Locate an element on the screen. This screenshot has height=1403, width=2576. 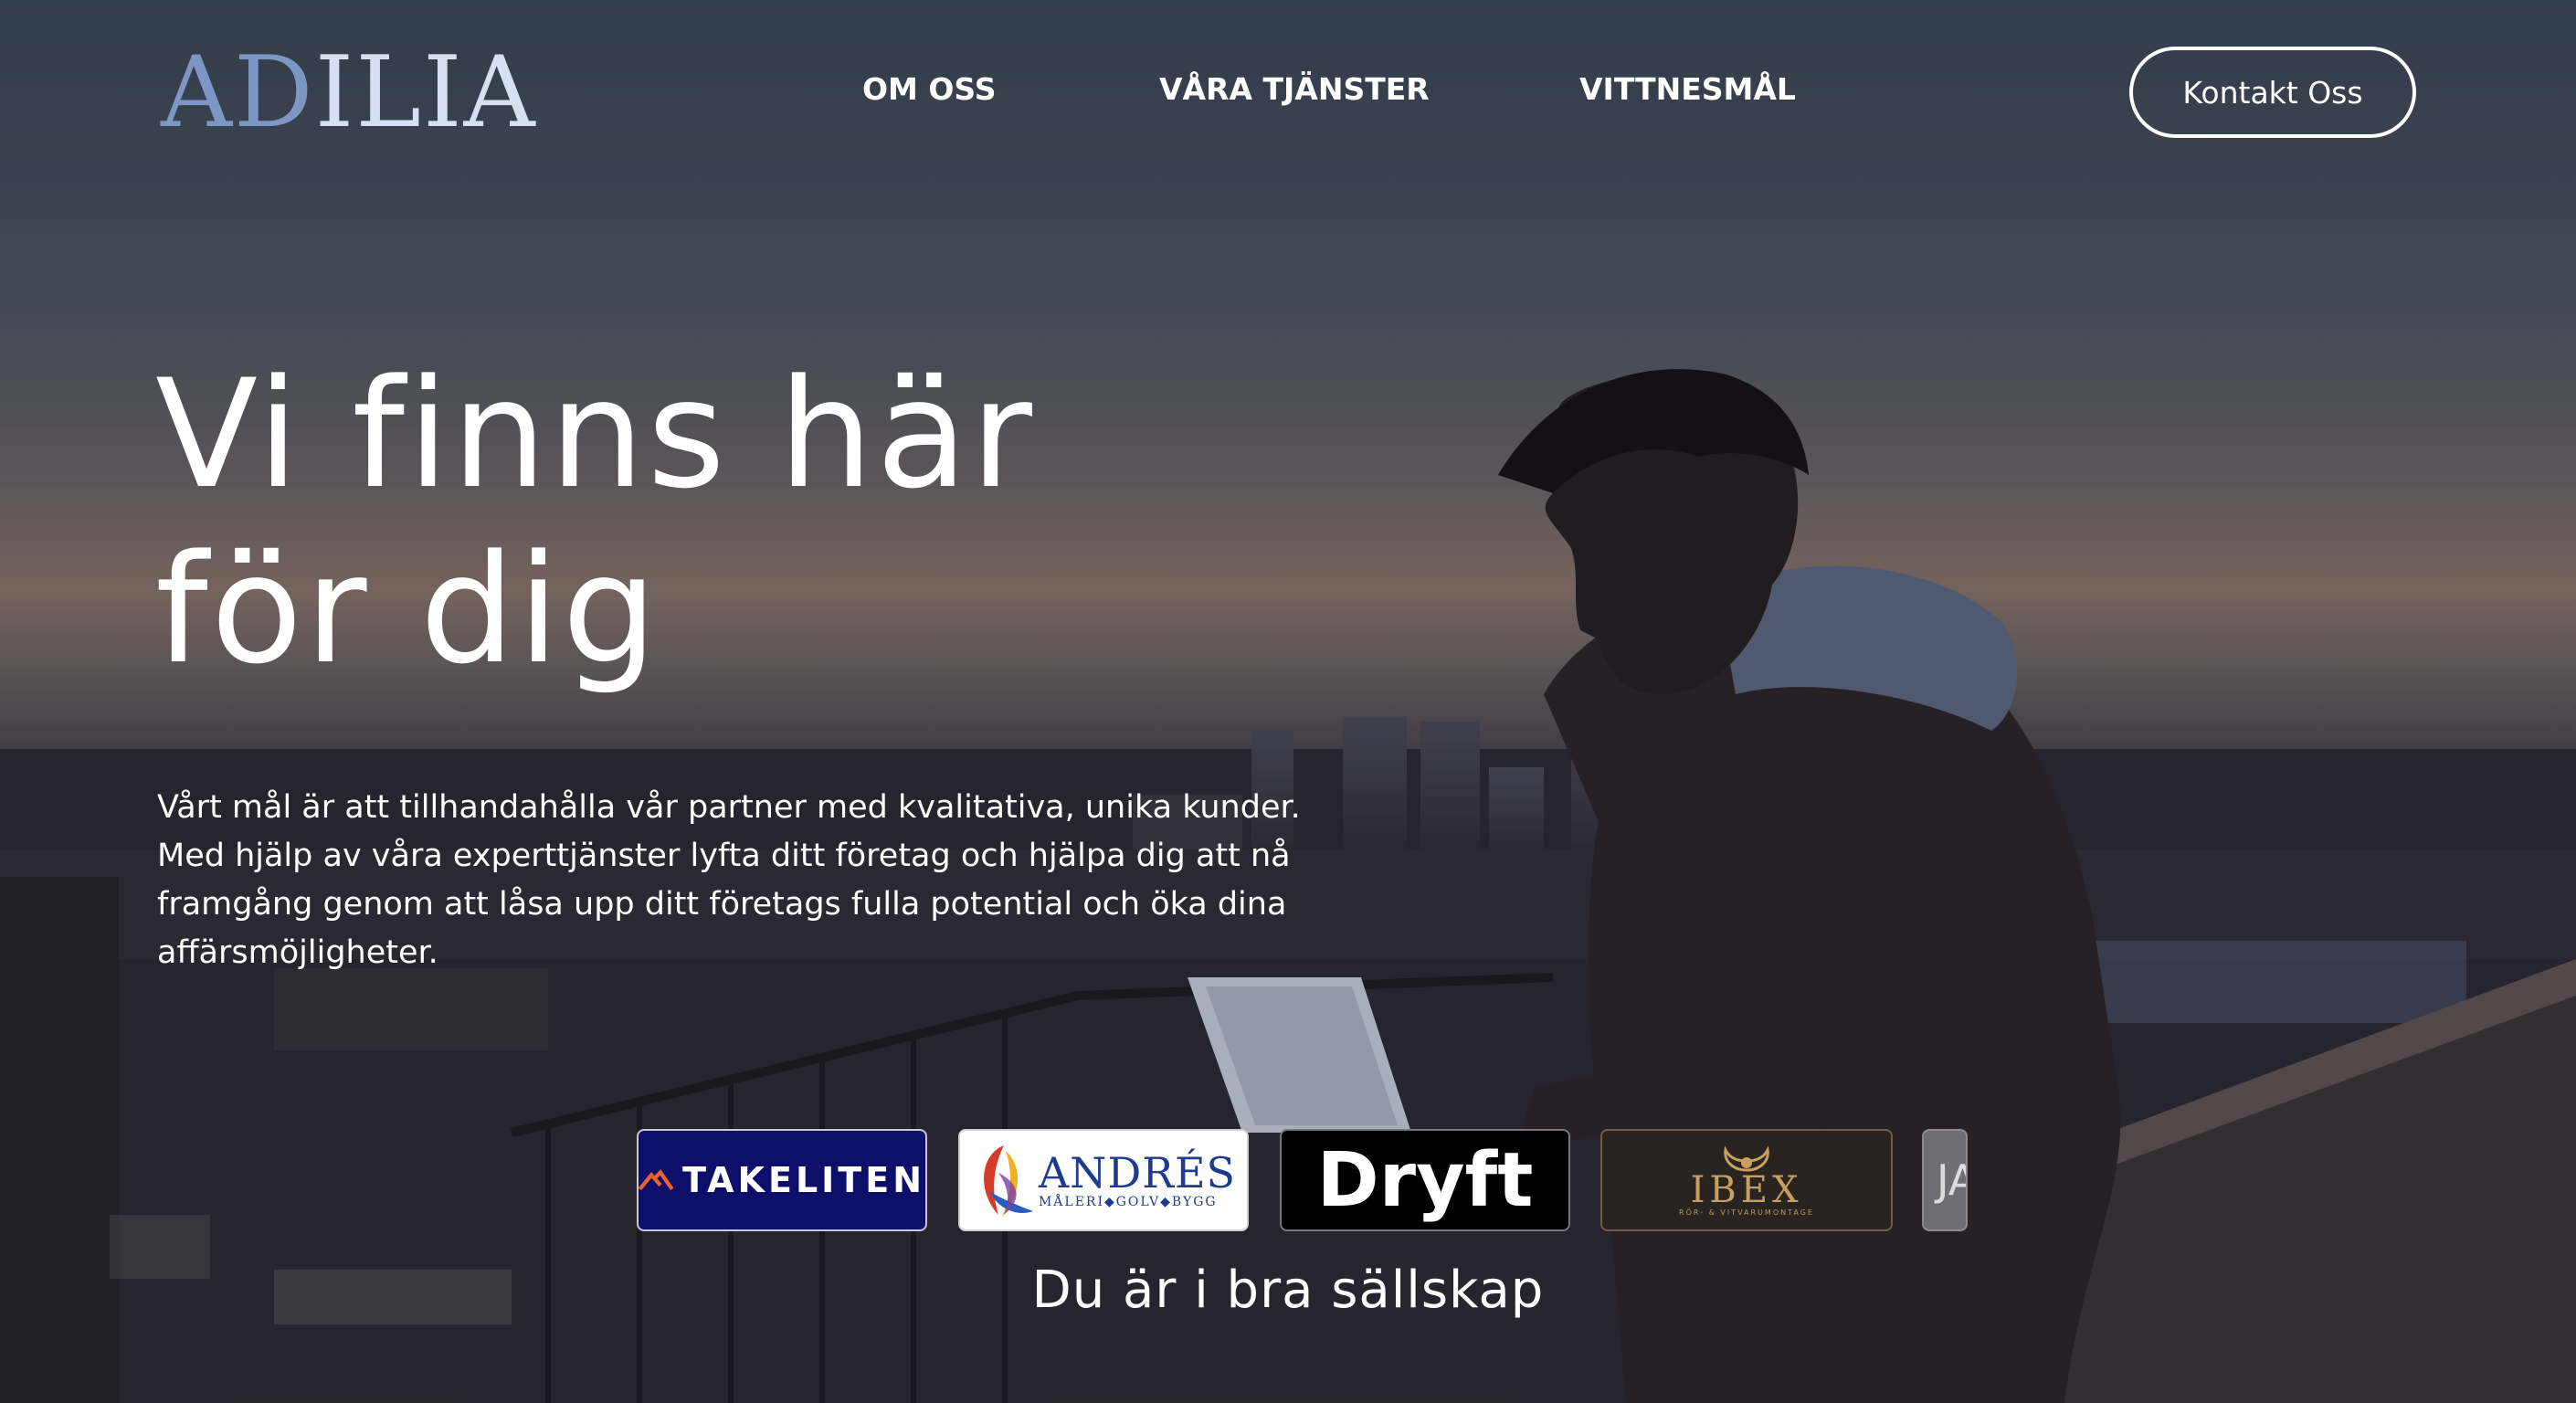
roof-icon is located at coordinates (656, 1180).